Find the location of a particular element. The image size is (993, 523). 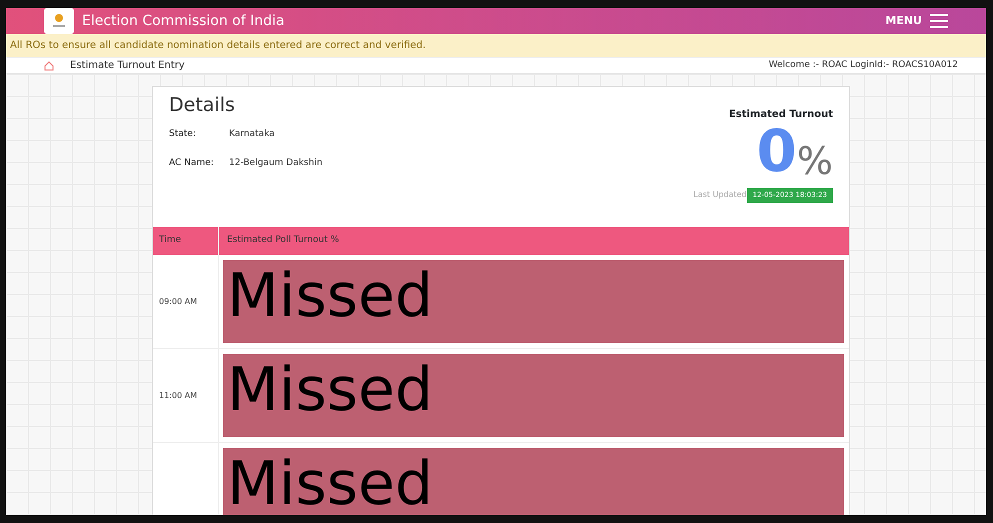

notice-banner: All ROs to ensure all candidate nomination details entered are correct and verified. is located at coordinates (496, 46).